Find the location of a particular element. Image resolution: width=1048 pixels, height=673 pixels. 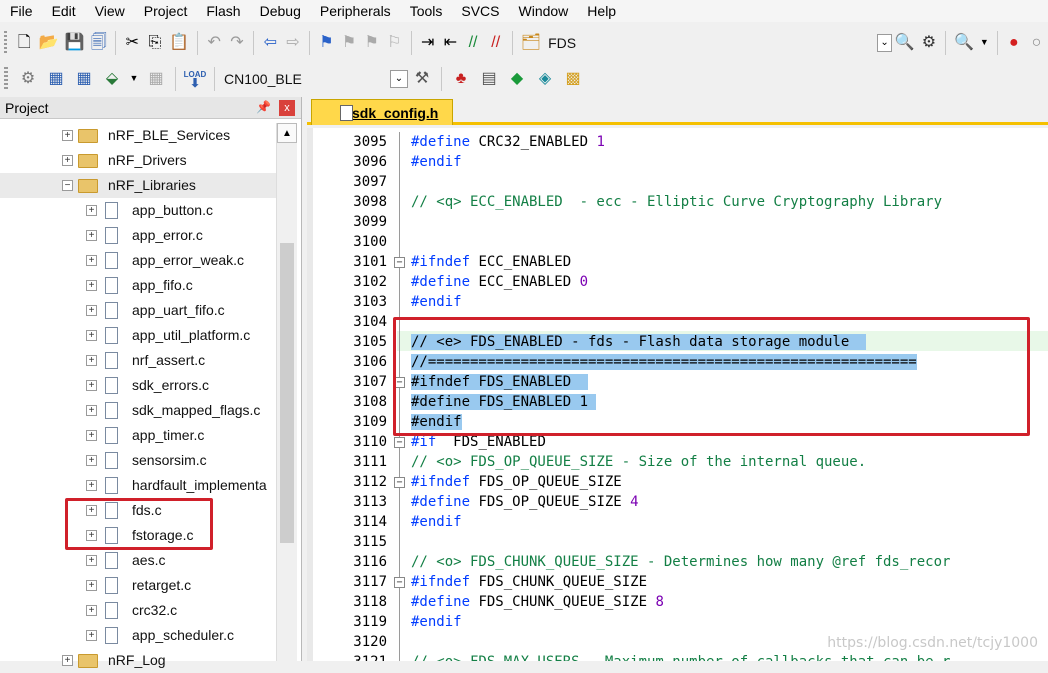

tree-file: +app_fifo.c is located at coordinates (138, 285).